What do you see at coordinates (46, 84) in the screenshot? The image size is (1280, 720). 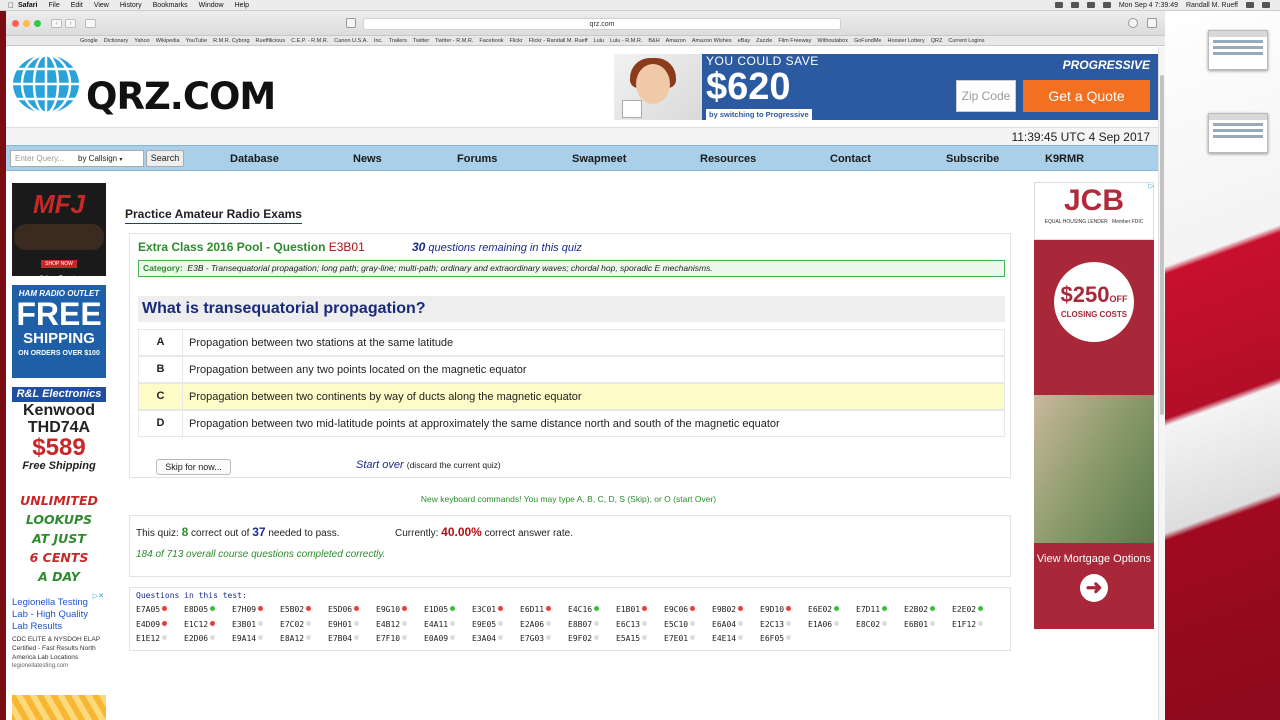 I see `globe-logo-icon` at bounding box center [46, 84].